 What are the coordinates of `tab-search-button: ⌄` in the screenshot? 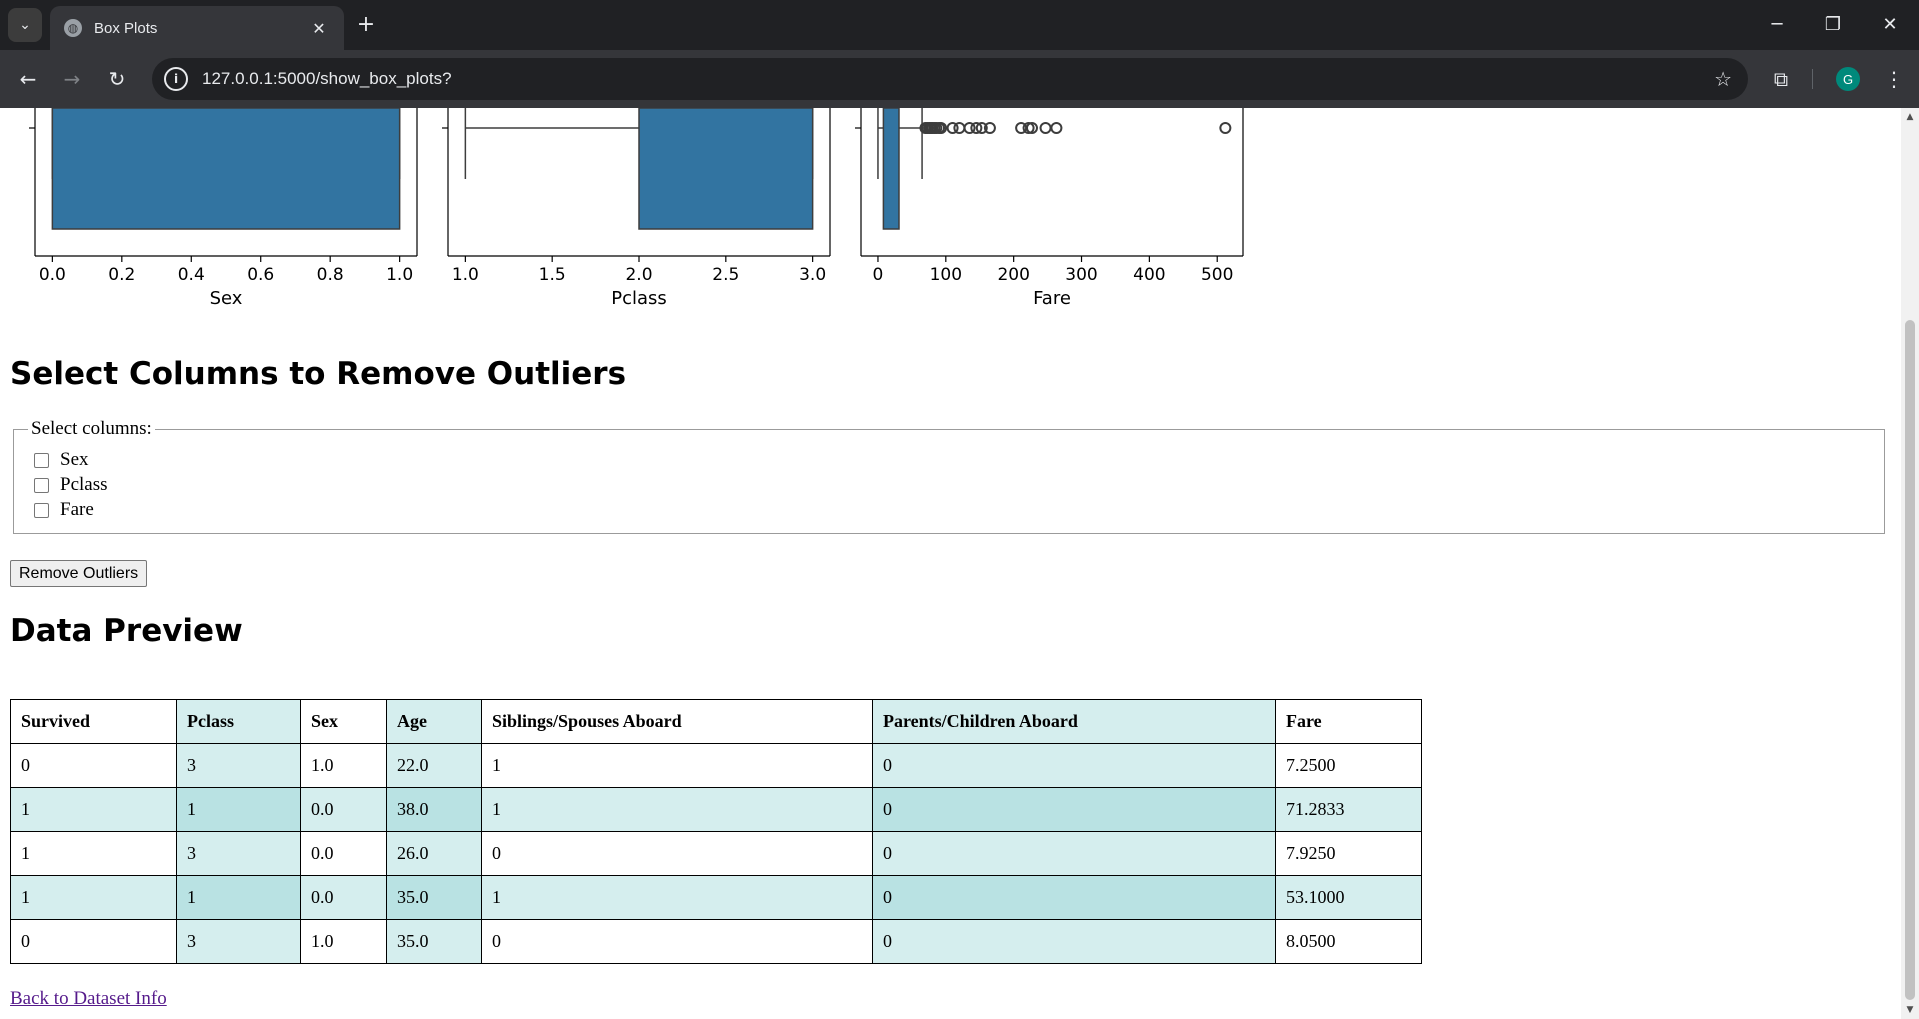 It's located at (25, 25).